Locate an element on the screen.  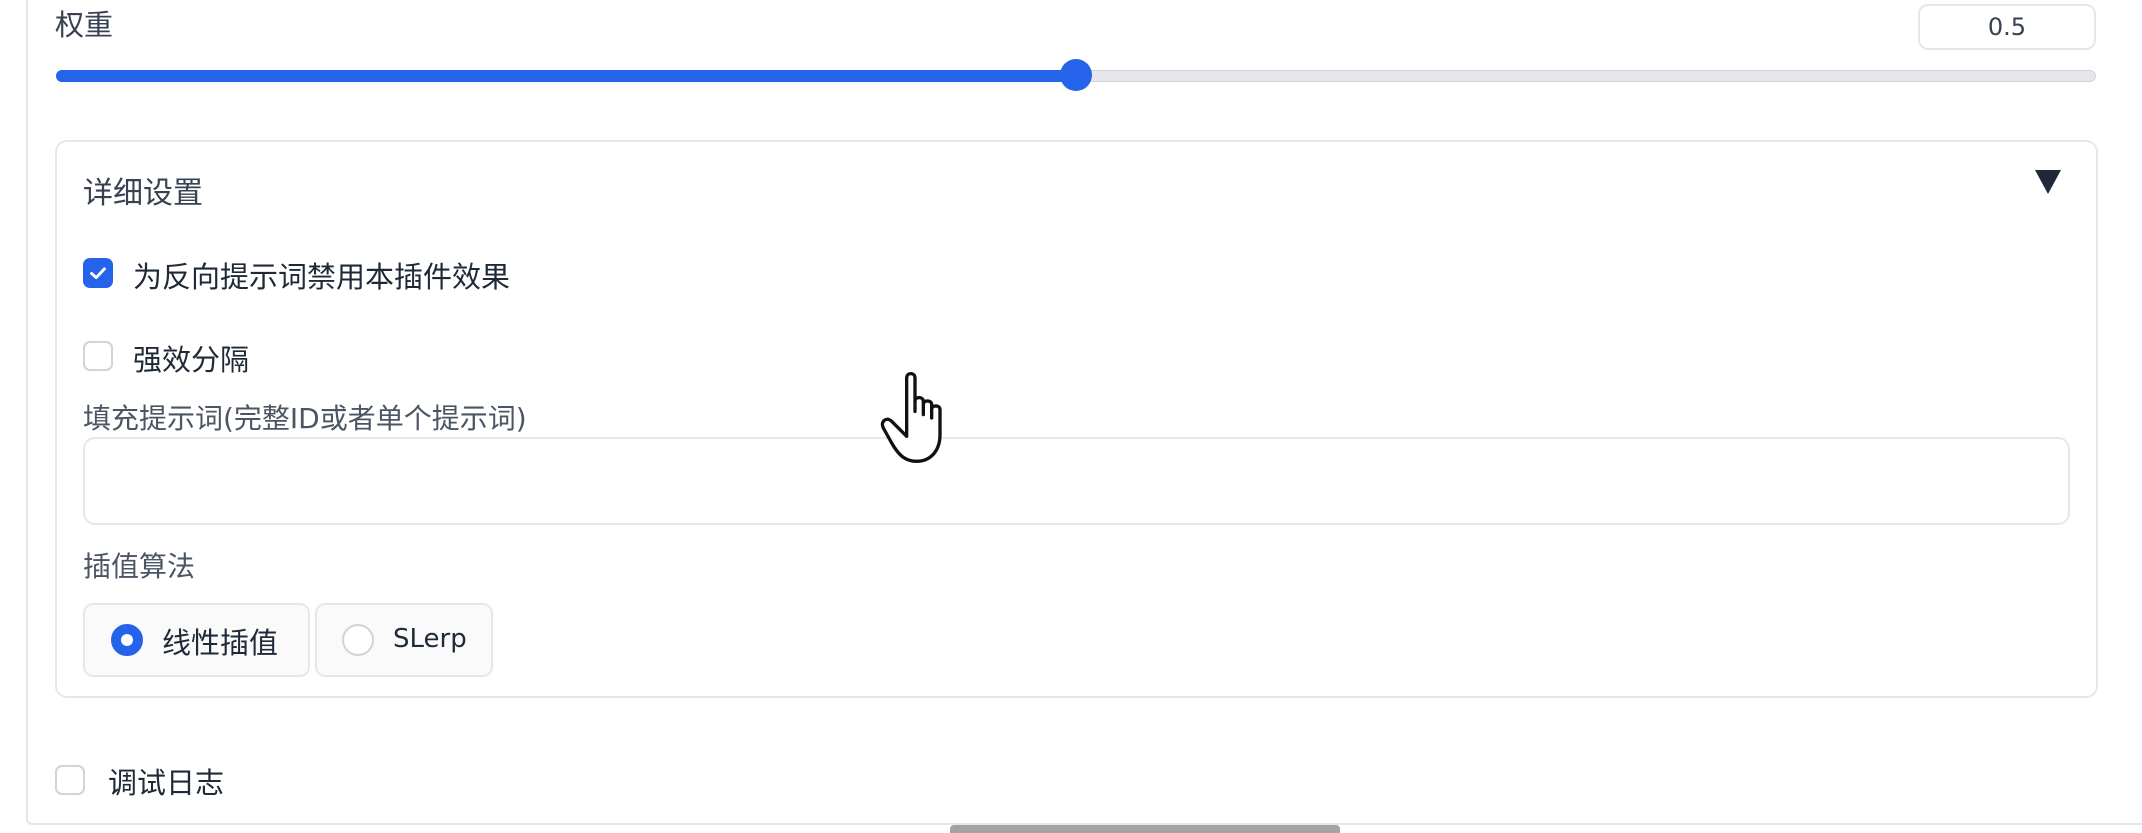
fill-prompt-label: 填充提示词(完整ID或者单个提示词) is located at coordinates (305, 418).